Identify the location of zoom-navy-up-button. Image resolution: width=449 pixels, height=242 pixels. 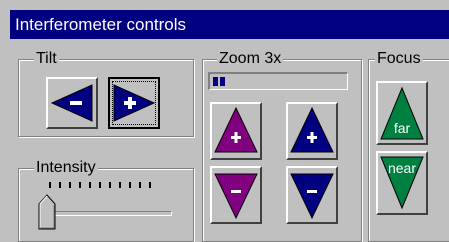
(312, 131).